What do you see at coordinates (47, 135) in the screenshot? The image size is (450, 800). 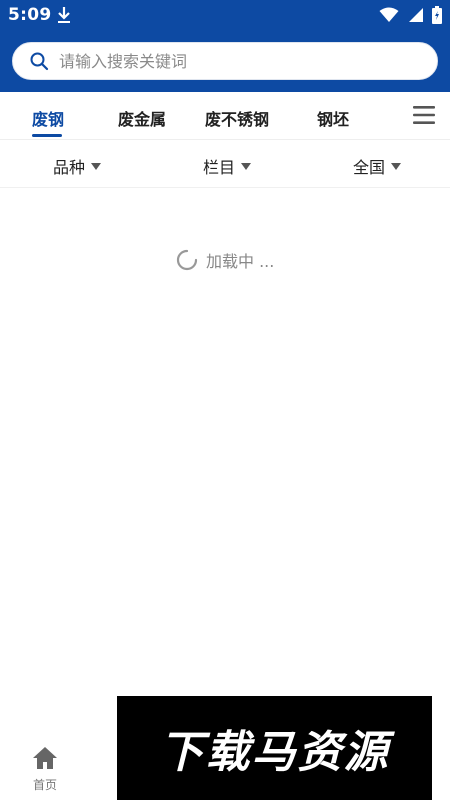 I see `active-tab-indicator` at bounding box center [47, 135].